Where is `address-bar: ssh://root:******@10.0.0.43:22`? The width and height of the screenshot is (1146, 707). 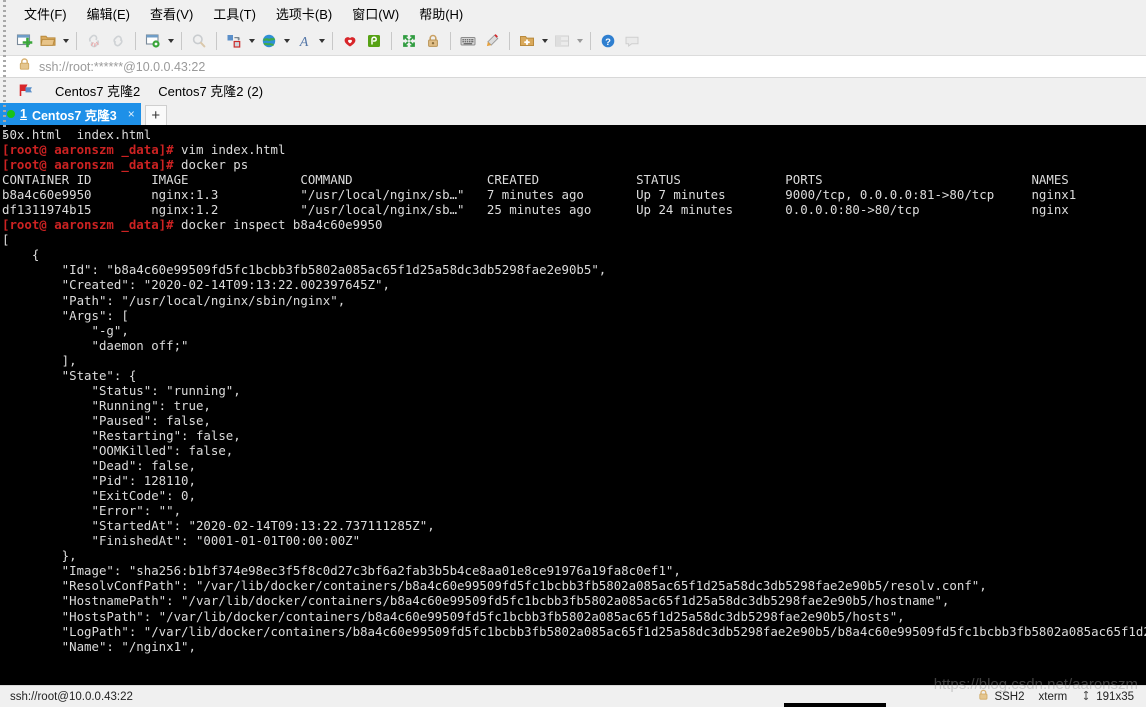 address-bar: ssh://root:******@10.0.0.43:22 is located at coordinates (573, 67).